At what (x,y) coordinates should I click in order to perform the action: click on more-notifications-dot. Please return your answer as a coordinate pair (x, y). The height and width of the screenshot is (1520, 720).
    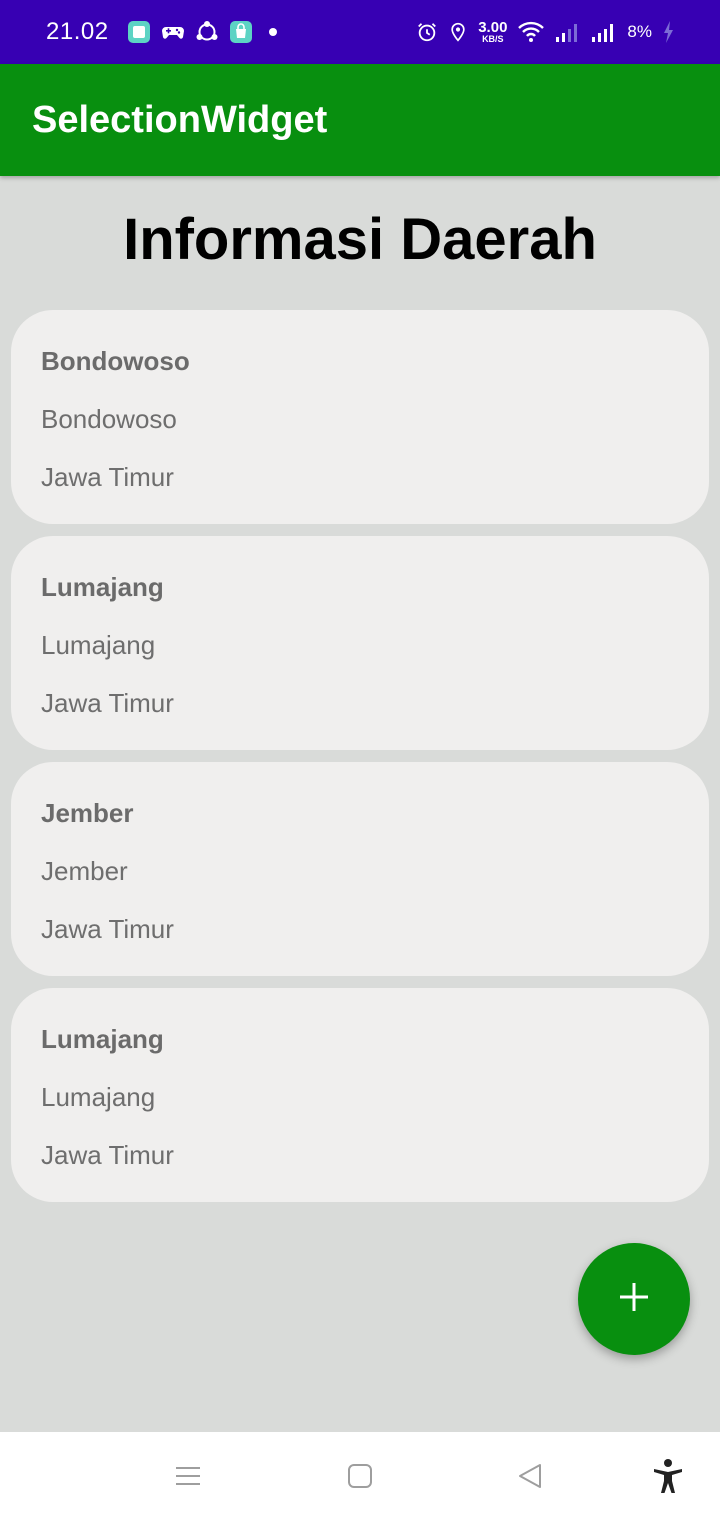
    Looking at the image, I should click on (272, 32).